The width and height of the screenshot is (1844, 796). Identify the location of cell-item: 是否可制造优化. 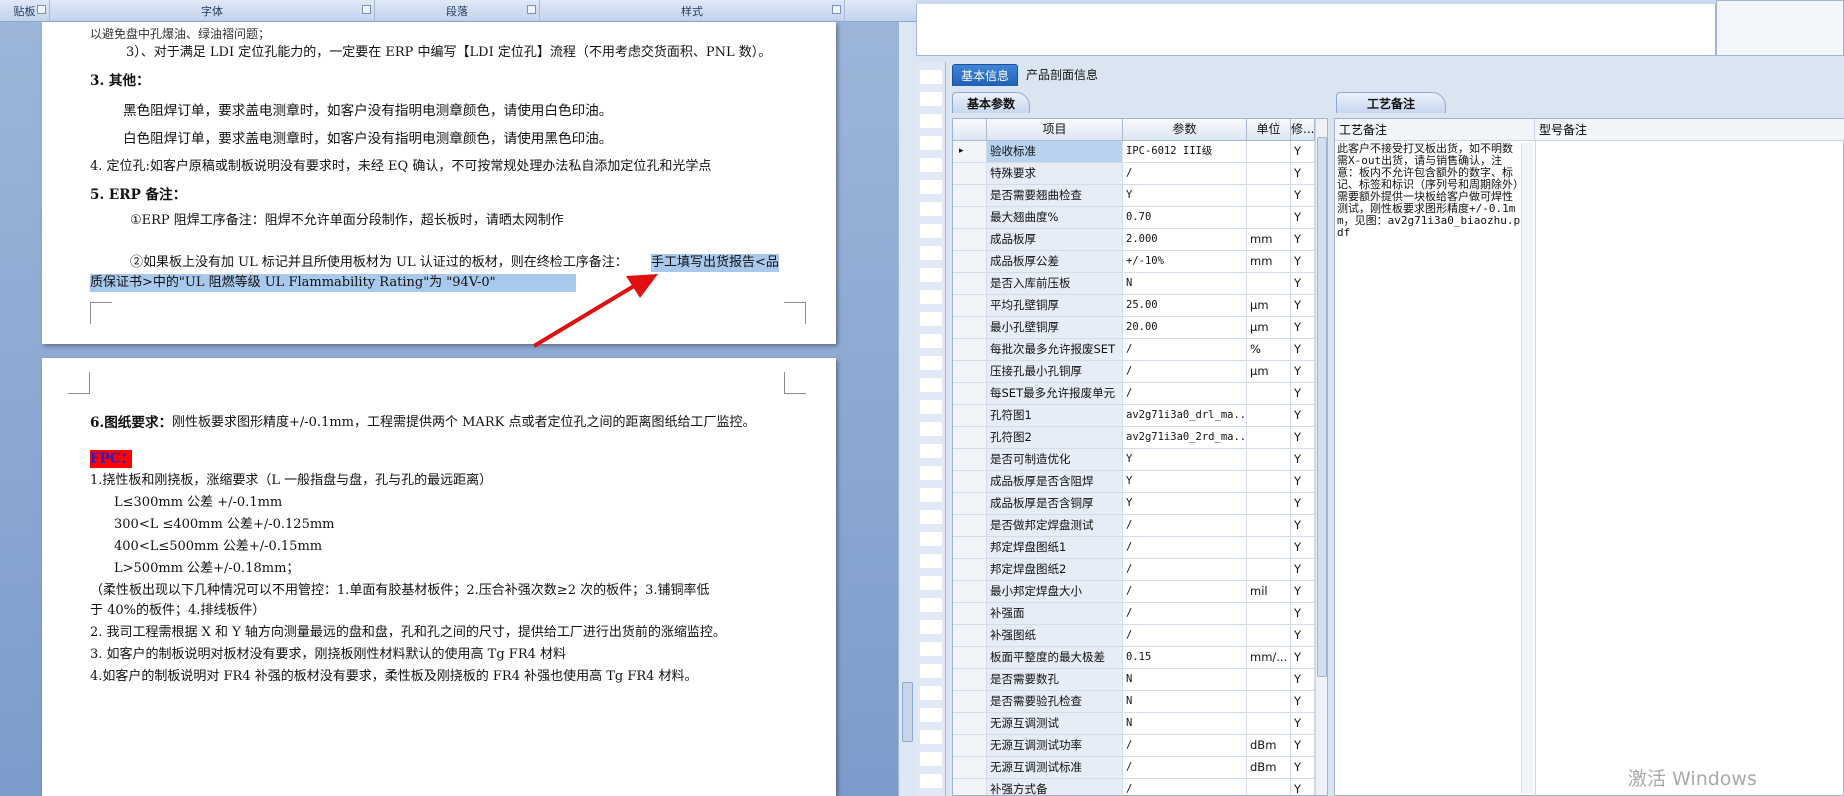
(1055, 460).